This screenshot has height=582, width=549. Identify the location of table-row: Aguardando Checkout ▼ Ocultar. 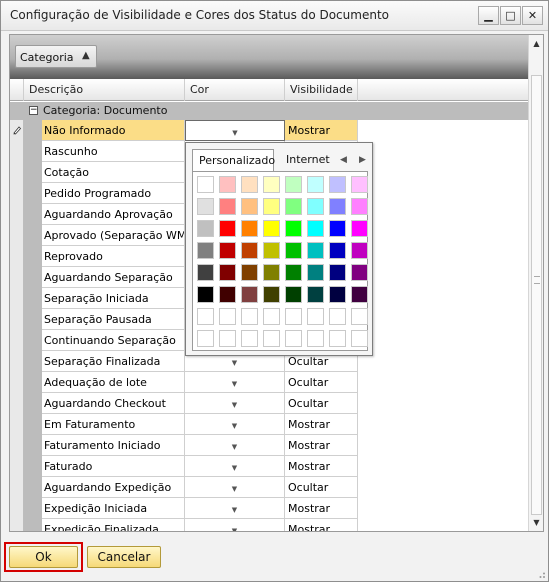
(200, 403).